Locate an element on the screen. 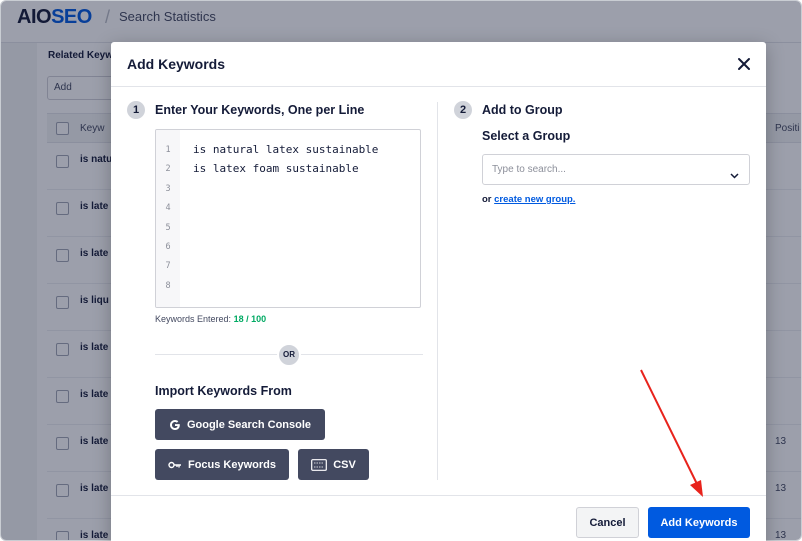 This screenshot has height=541, width=802. keywords-count-label: Keywords Entered: is located at coordinates (193, 319).